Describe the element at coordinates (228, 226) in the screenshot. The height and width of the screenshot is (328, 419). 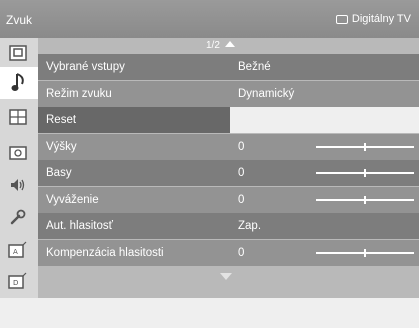
I see `menu-row-auto-volume: Aut. hlasitosť Zap.` at that location.